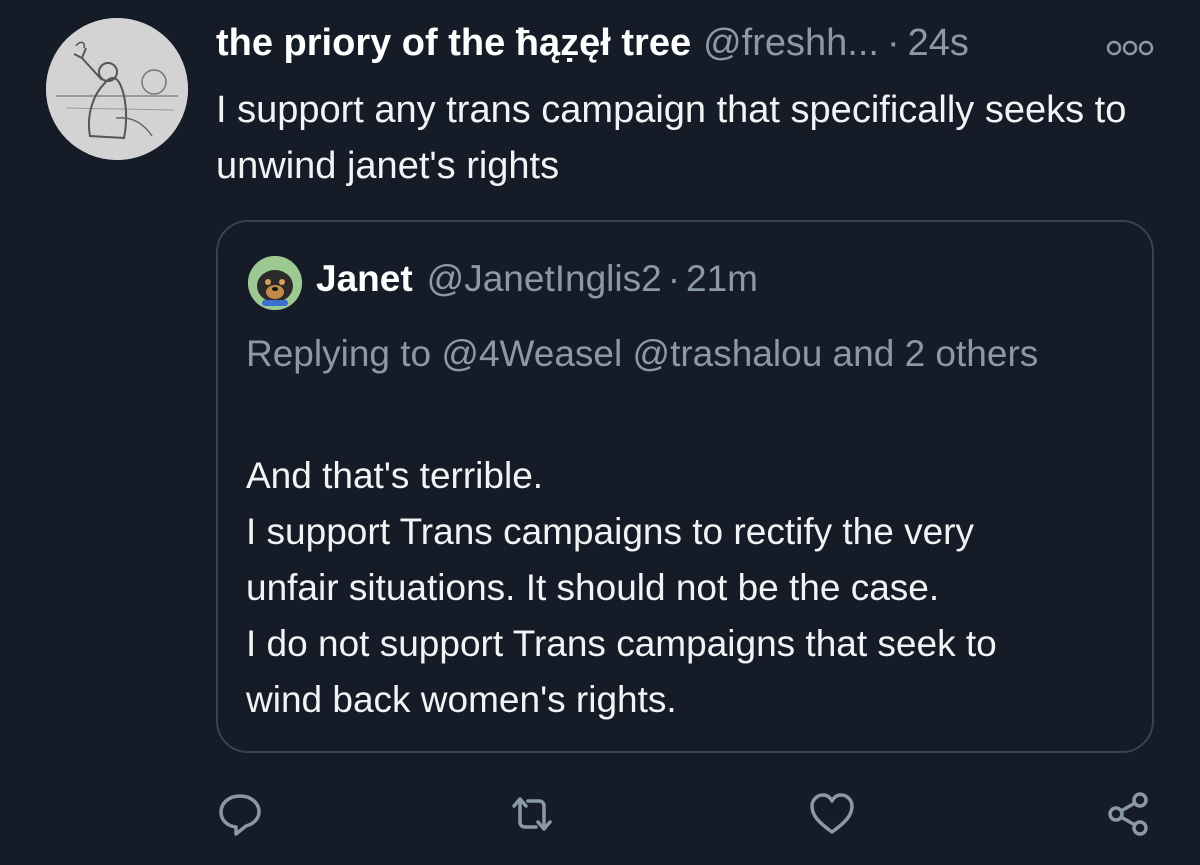  I want to click on quoted-tweet-timestamp: 21m, so click(722, 279).